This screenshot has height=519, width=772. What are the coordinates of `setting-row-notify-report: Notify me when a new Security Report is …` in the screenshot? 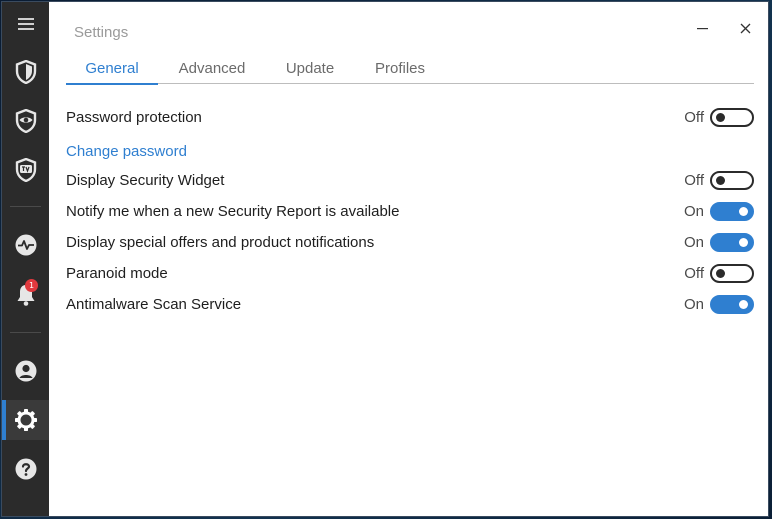 It's located at (410, 212).